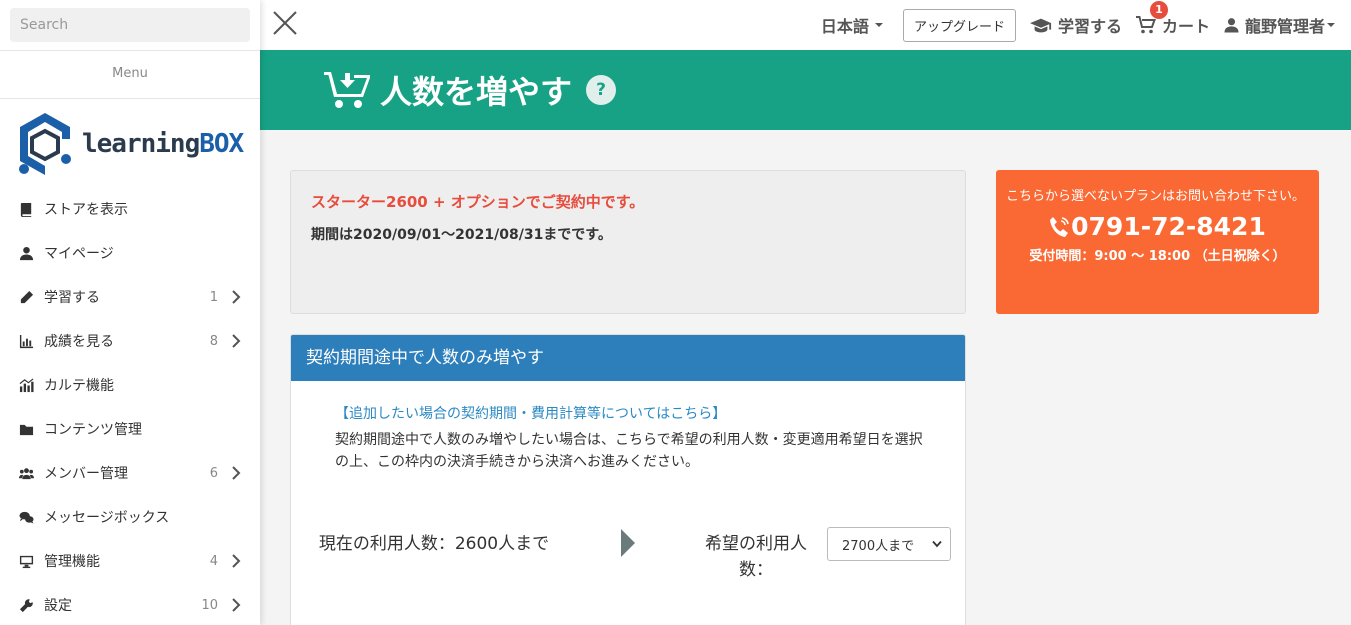  Describe the element at coordinates (844, 26) in the screenshot. I see `language-label: 日本語` at that location.